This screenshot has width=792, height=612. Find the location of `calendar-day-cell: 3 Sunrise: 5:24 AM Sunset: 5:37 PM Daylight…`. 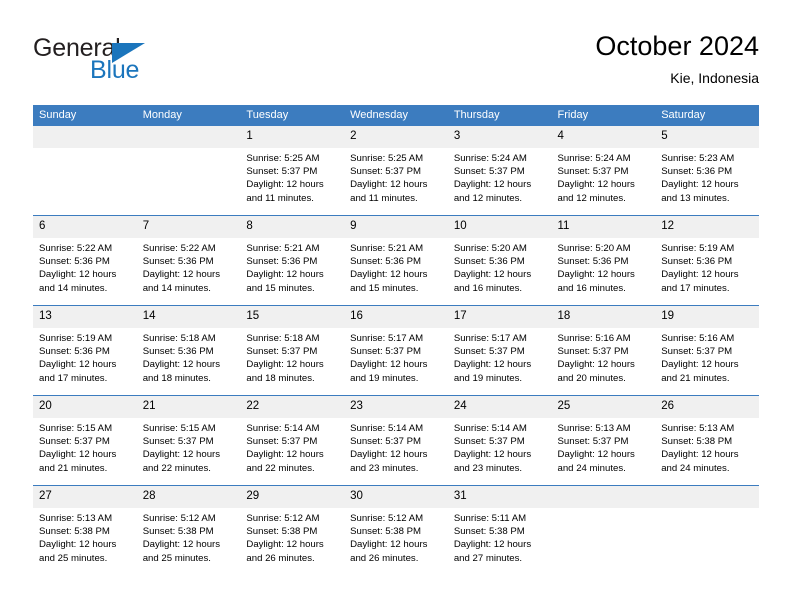

calendar-day-cell: 3 Sunrise: 5:24 AM Sunset: 5:37 PM Daylight… is located at coordinates (499, 171).